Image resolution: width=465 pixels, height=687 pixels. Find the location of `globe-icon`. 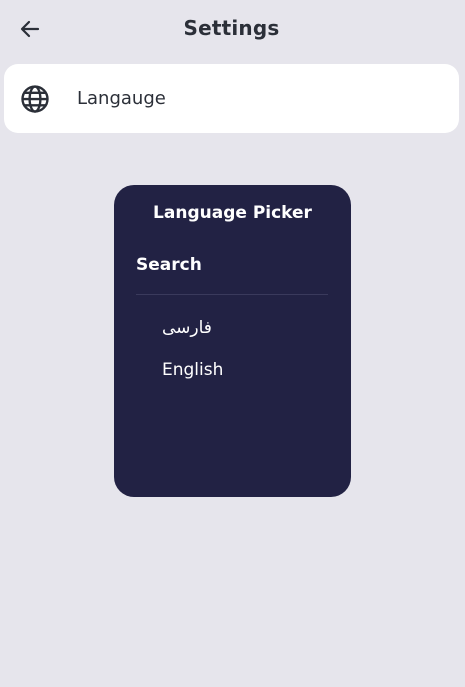

globe-icon is located at coordinates (35, 99).